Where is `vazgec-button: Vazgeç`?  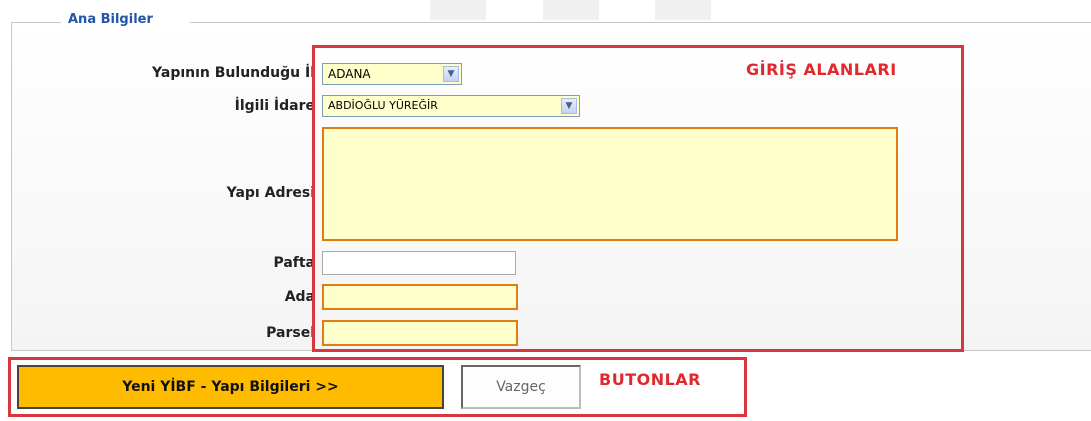
vazgec-button: Vazgeç is located at coordinates (521, 387).